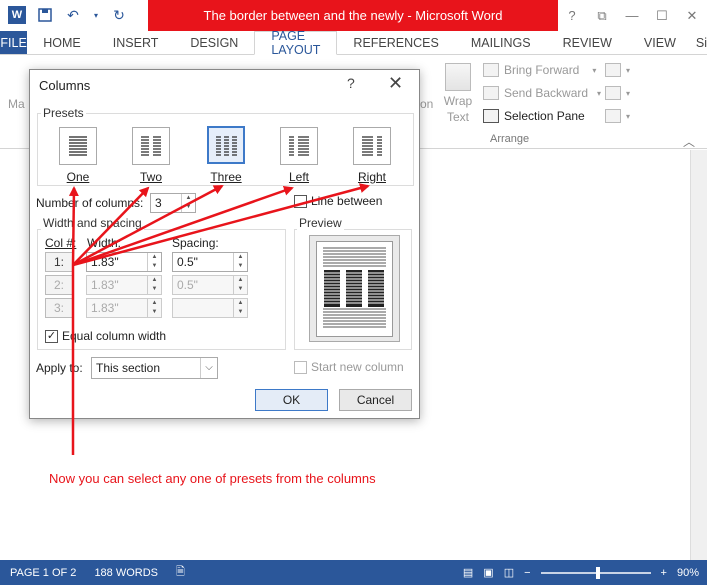  What do you see at coordinates (78, 146) in the screenshot?
I see `preset-one-button` at bounding box center [78, 146].